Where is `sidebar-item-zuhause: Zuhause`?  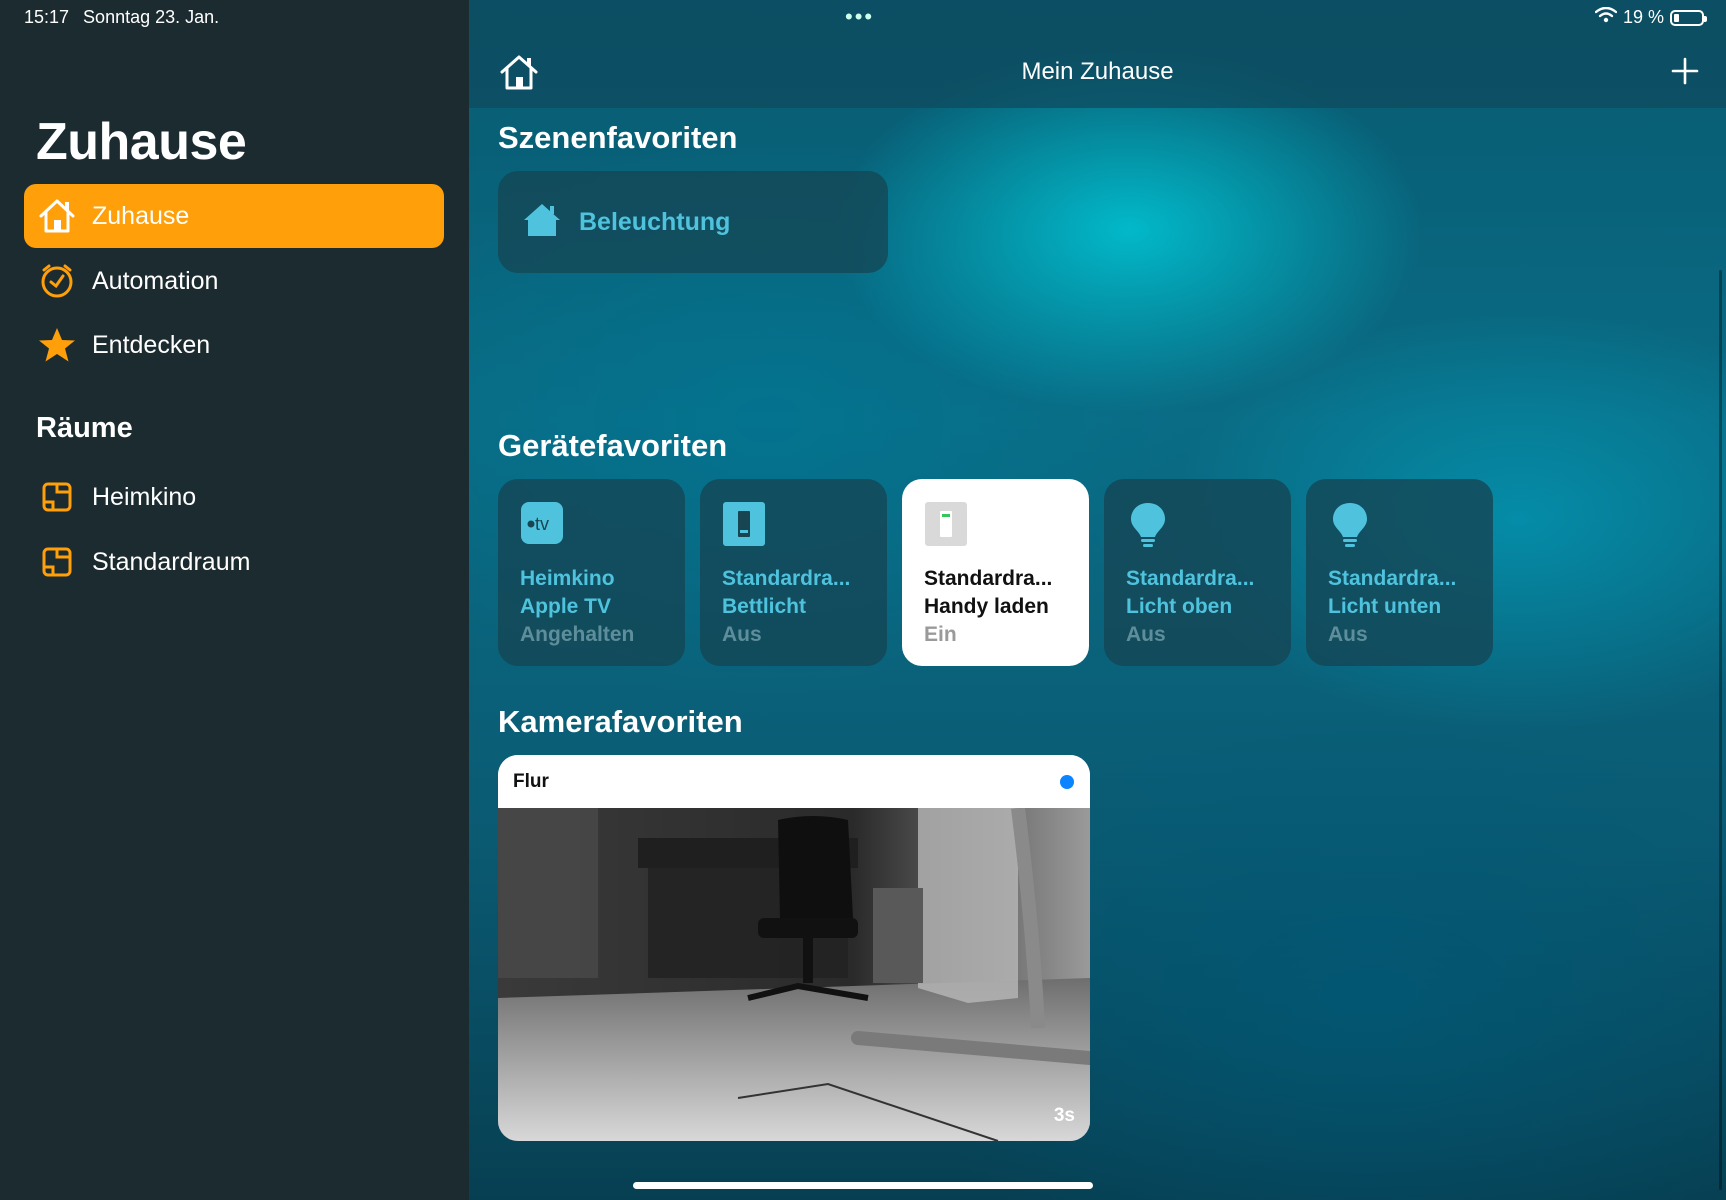 sidebar-item-zuhause: Zuhause is located at coordinates (234, 216).